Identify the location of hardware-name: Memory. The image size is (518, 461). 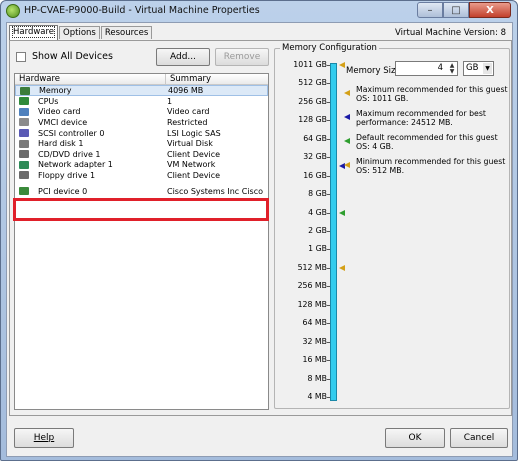
(55, 90).